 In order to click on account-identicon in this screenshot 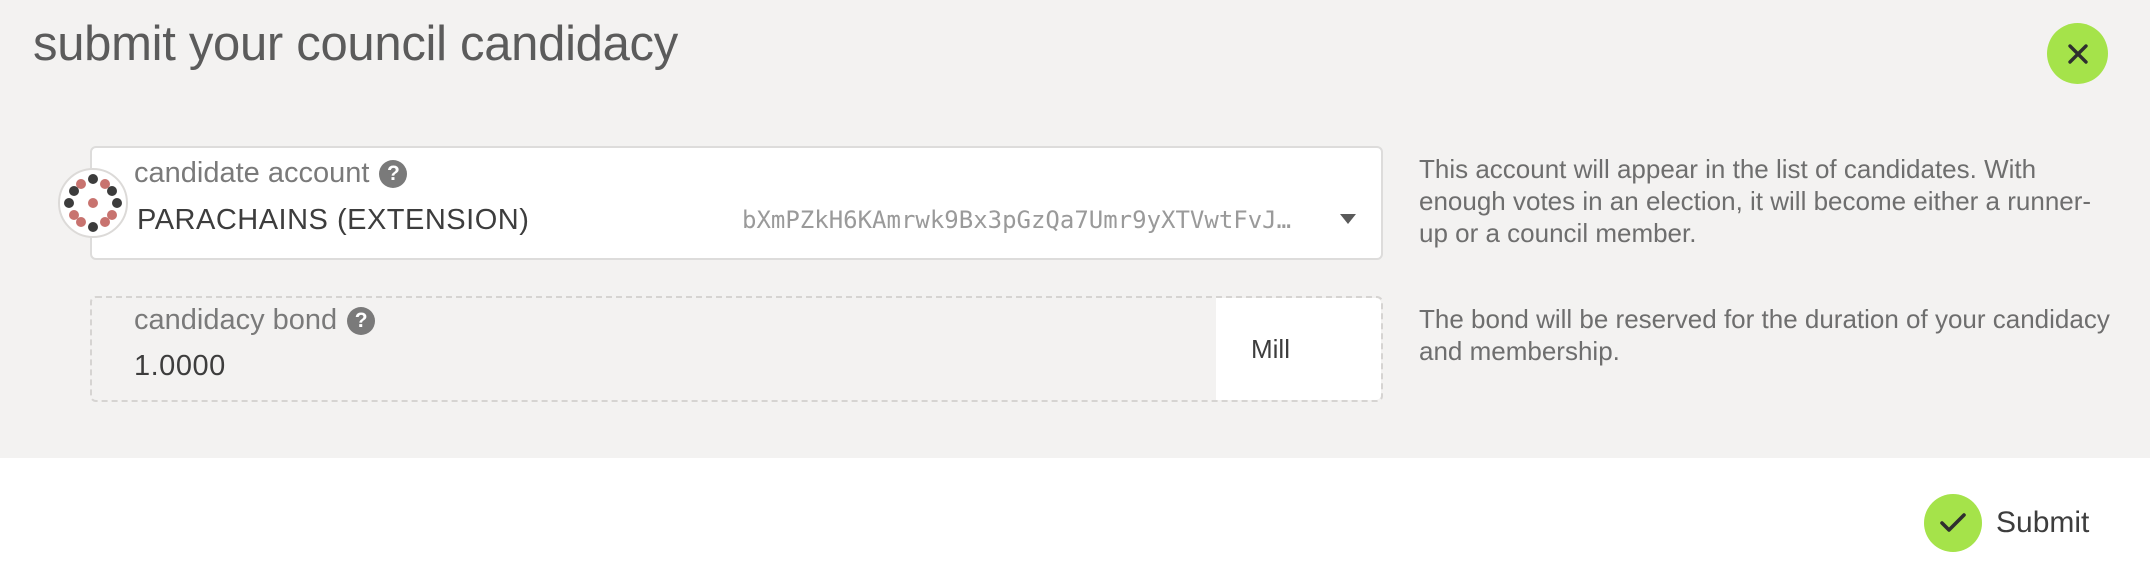, I will do `click(93, 203)`.